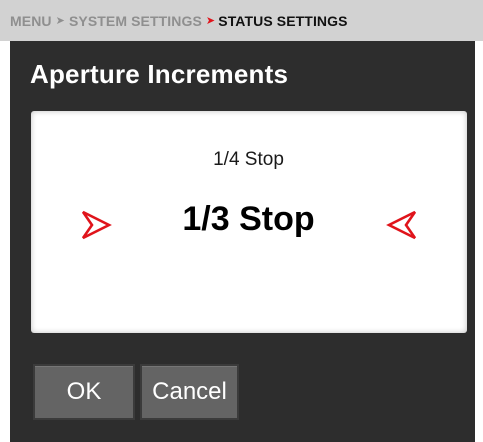  I want to click on ok-button: OK, so click(84, 392).